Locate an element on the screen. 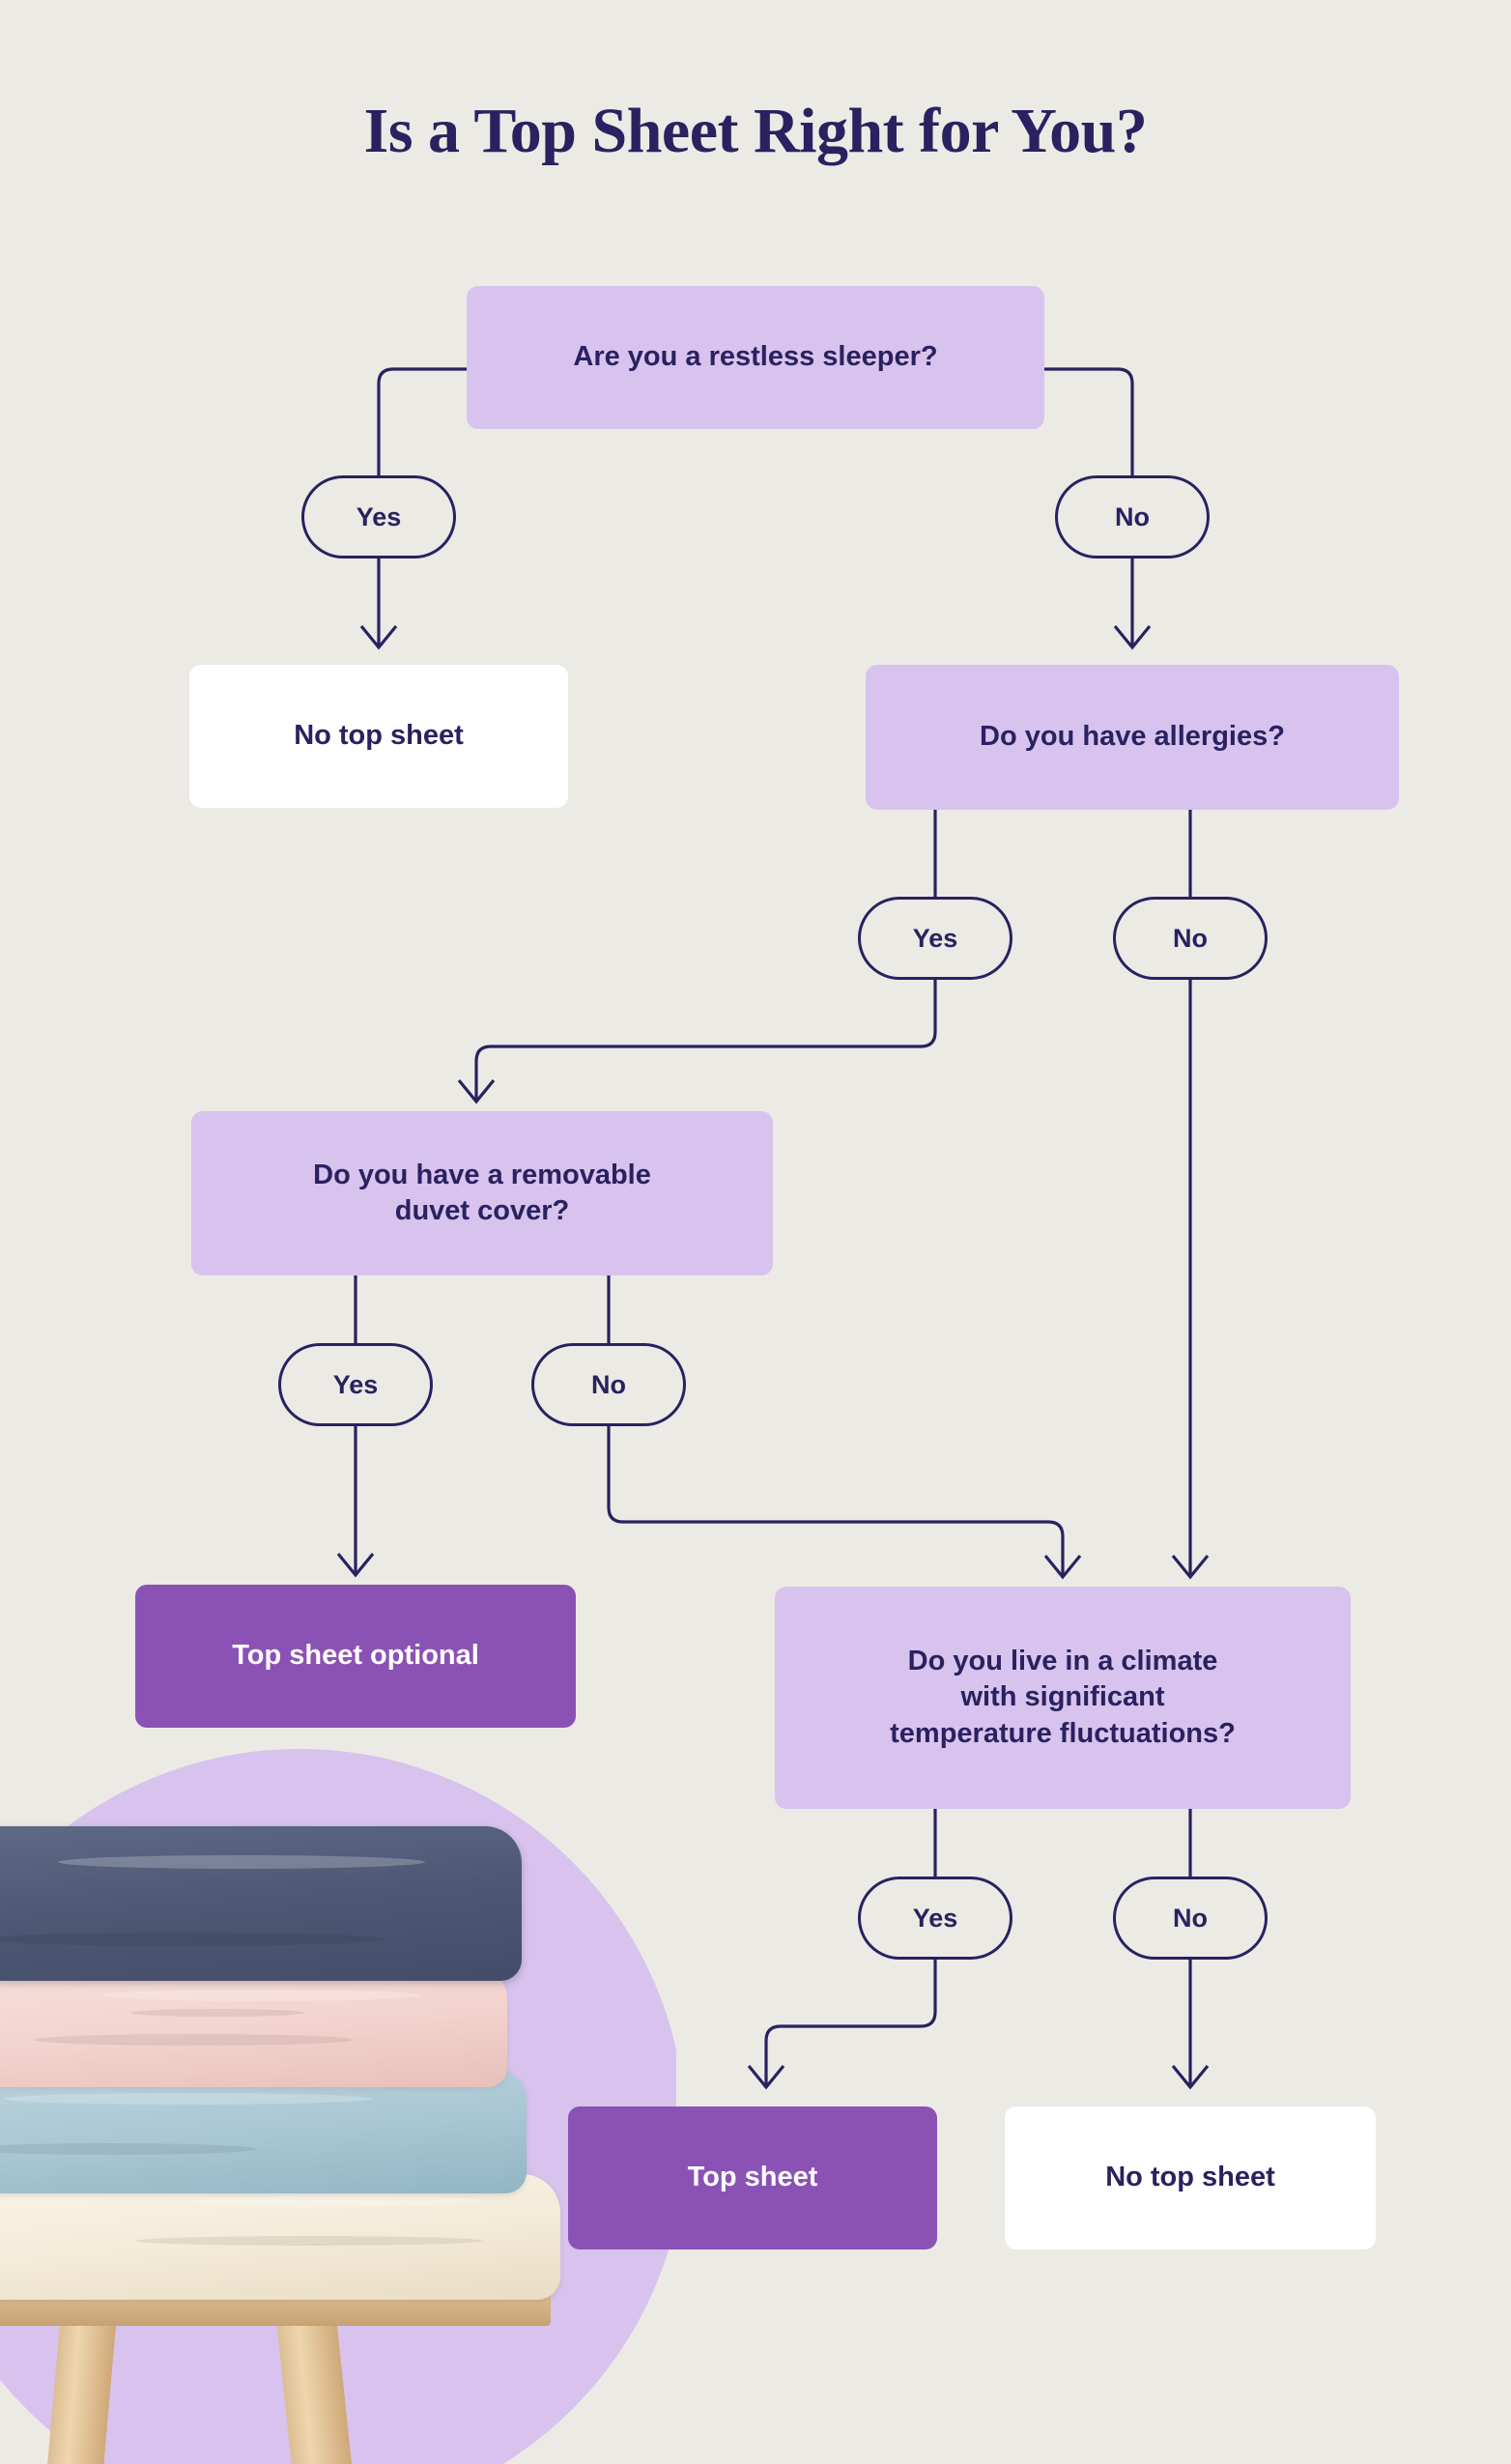  sheet-stack-photo is located at coordinates (338, 2092).